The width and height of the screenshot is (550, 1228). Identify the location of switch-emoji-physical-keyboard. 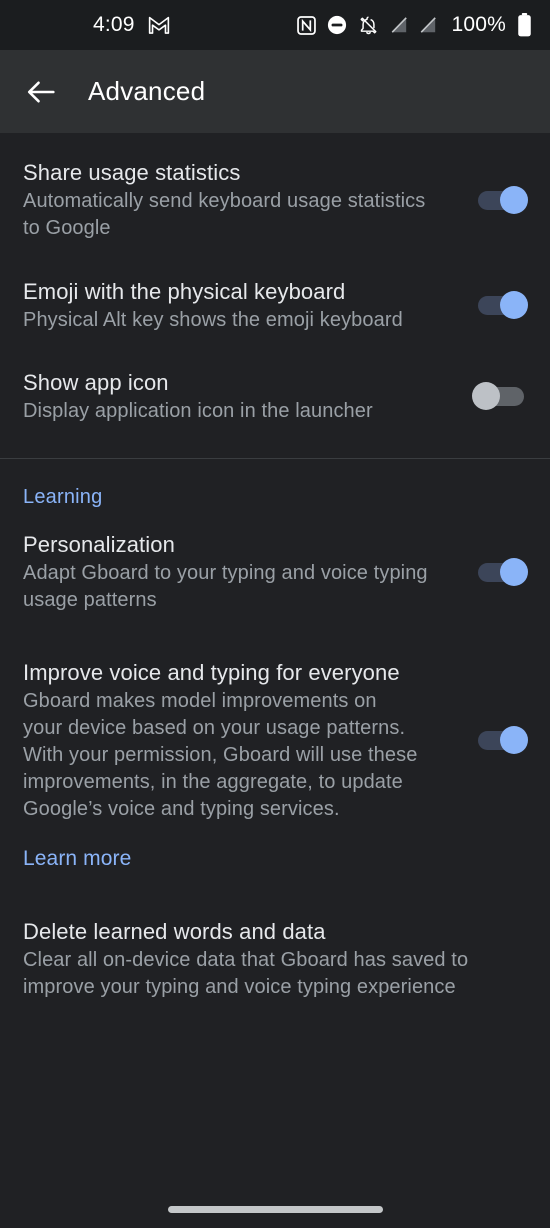
(500, 305).